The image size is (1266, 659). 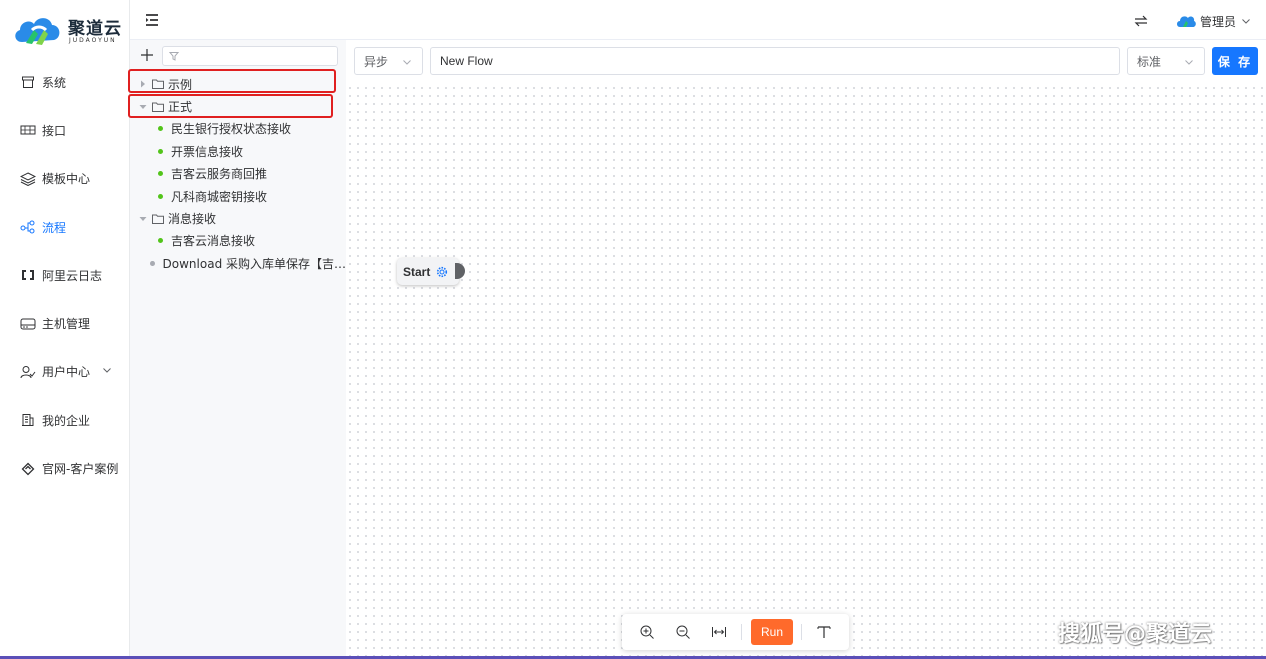 I want to click on zoom-out-icon, so click(x=683, y=632).